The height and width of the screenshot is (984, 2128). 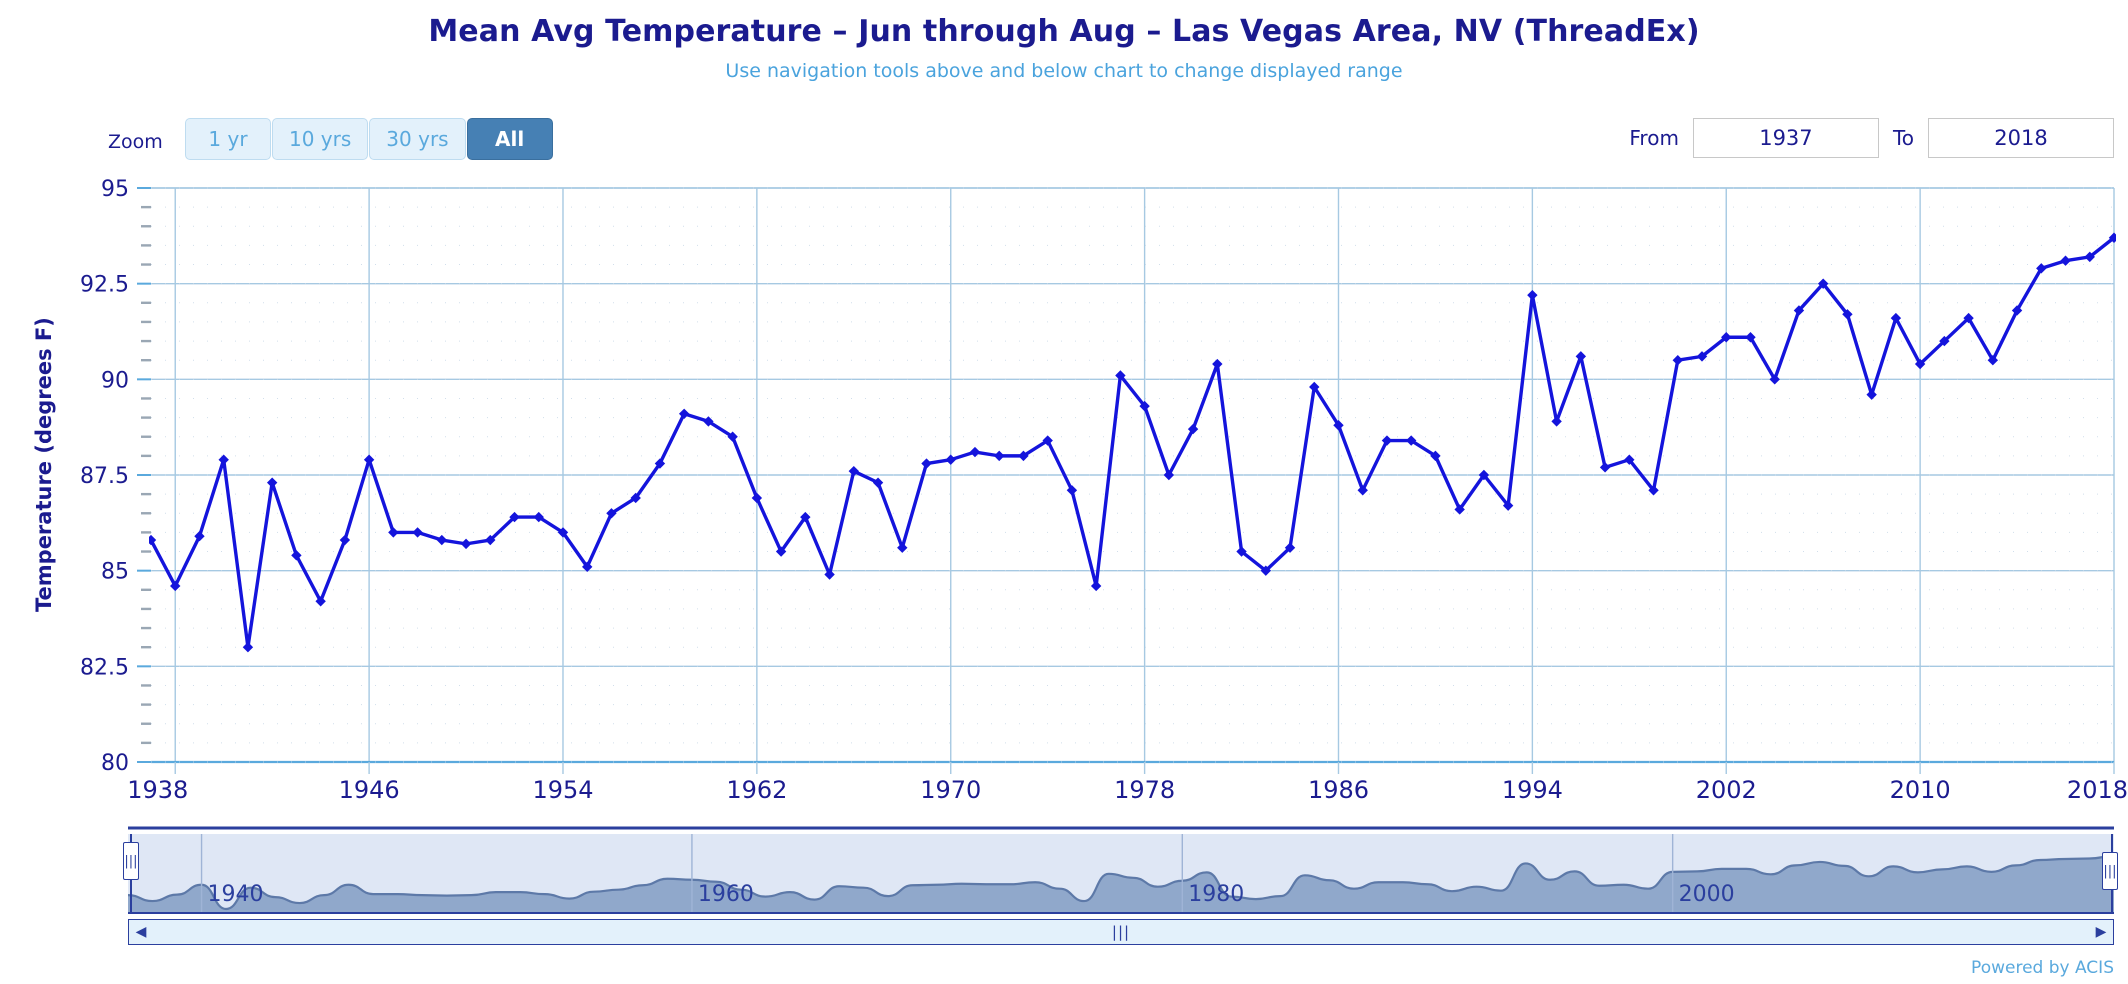 I want to click on navigator-scrollbar: ◀ ||| ▶, so click(x=1121, y=932).